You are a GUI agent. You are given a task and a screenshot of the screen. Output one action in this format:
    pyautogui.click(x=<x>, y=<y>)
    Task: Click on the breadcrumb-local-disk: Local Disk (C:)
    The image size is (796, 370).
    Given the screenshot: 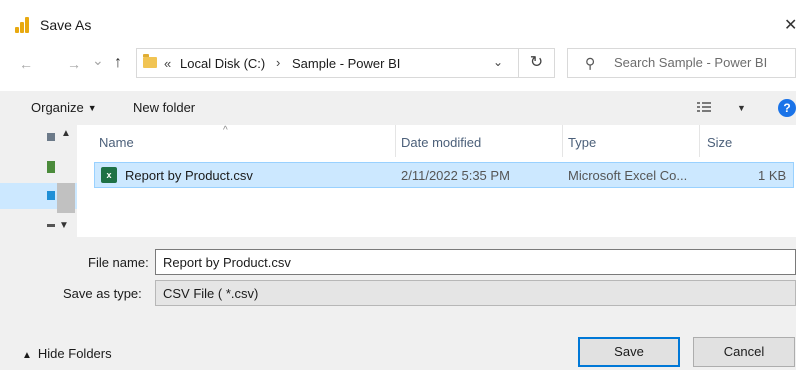 What is the action you would take?
    pyautogui.click(x=222, y=63)
    